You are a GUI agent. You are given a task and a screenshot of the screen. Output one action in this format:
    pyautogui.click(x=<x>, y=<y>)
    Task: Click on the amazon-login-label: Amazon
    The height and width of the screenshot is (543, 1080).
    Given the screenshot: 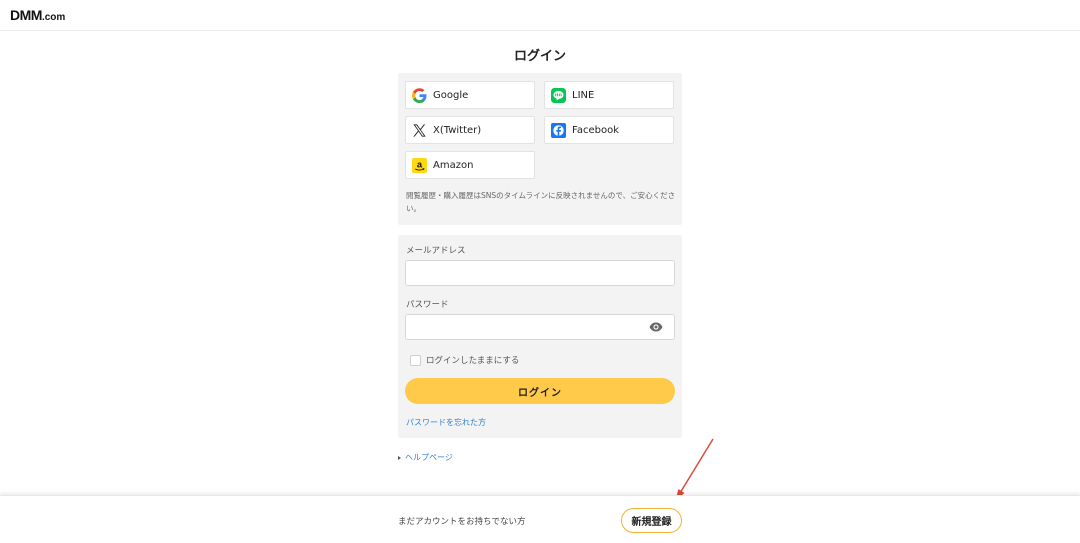 What is the action you would take?
    pyautogui.click(x=453, y=165)
    